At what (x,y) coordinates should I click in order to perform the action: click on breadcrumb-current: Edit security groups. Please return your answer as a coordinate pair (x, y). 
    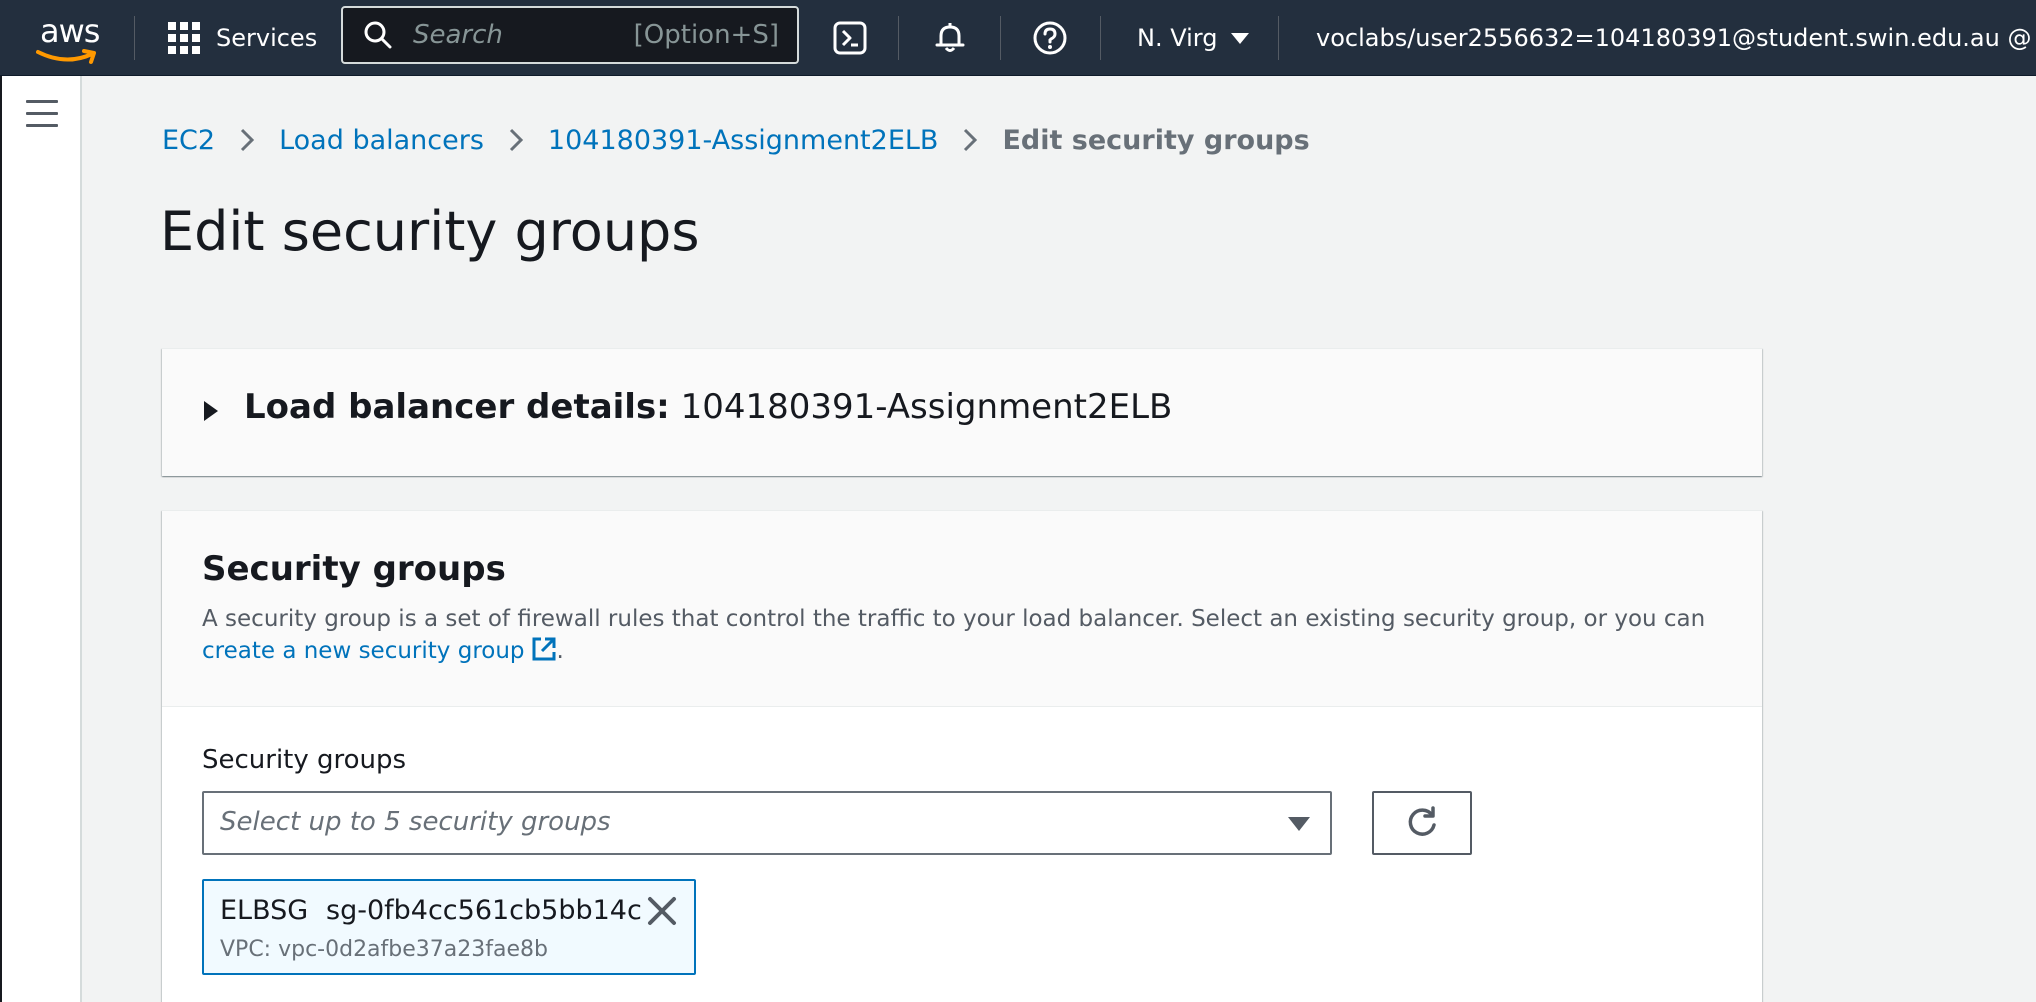
    Looking at the image, I should click on (1156, 140).